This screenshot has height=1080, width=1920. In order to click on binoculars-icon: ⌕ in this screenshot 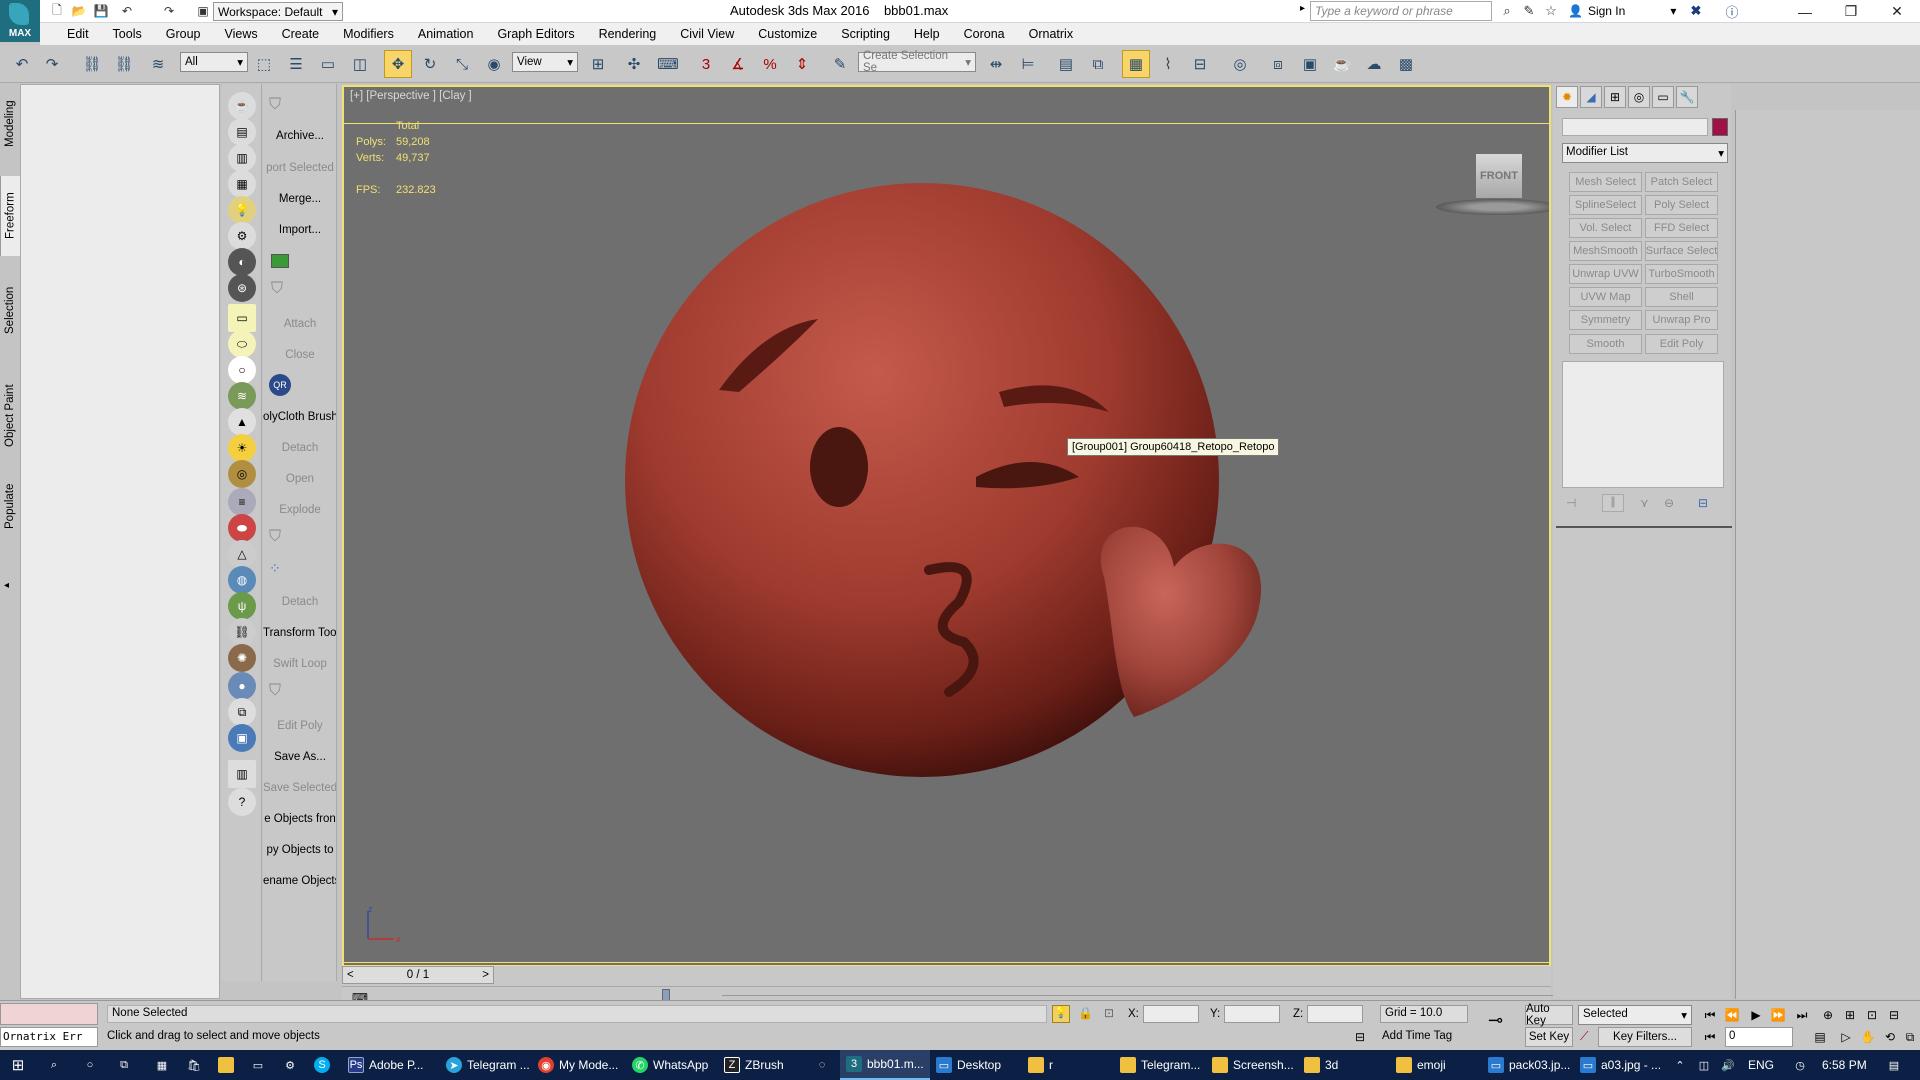, I will do `click(1507, 11)`.